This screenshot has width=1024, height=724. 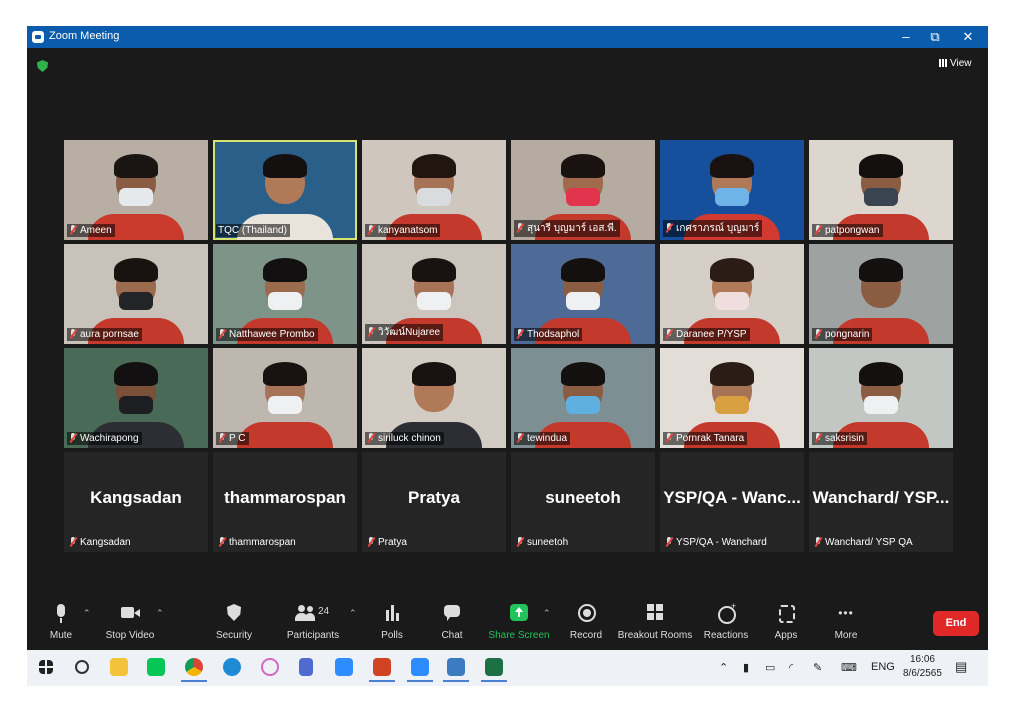 What do you see at coordinates (160, 613) in the screenshot?
I see `video-options-chevron-icon: ⌃` at bounding box center [160, 613].